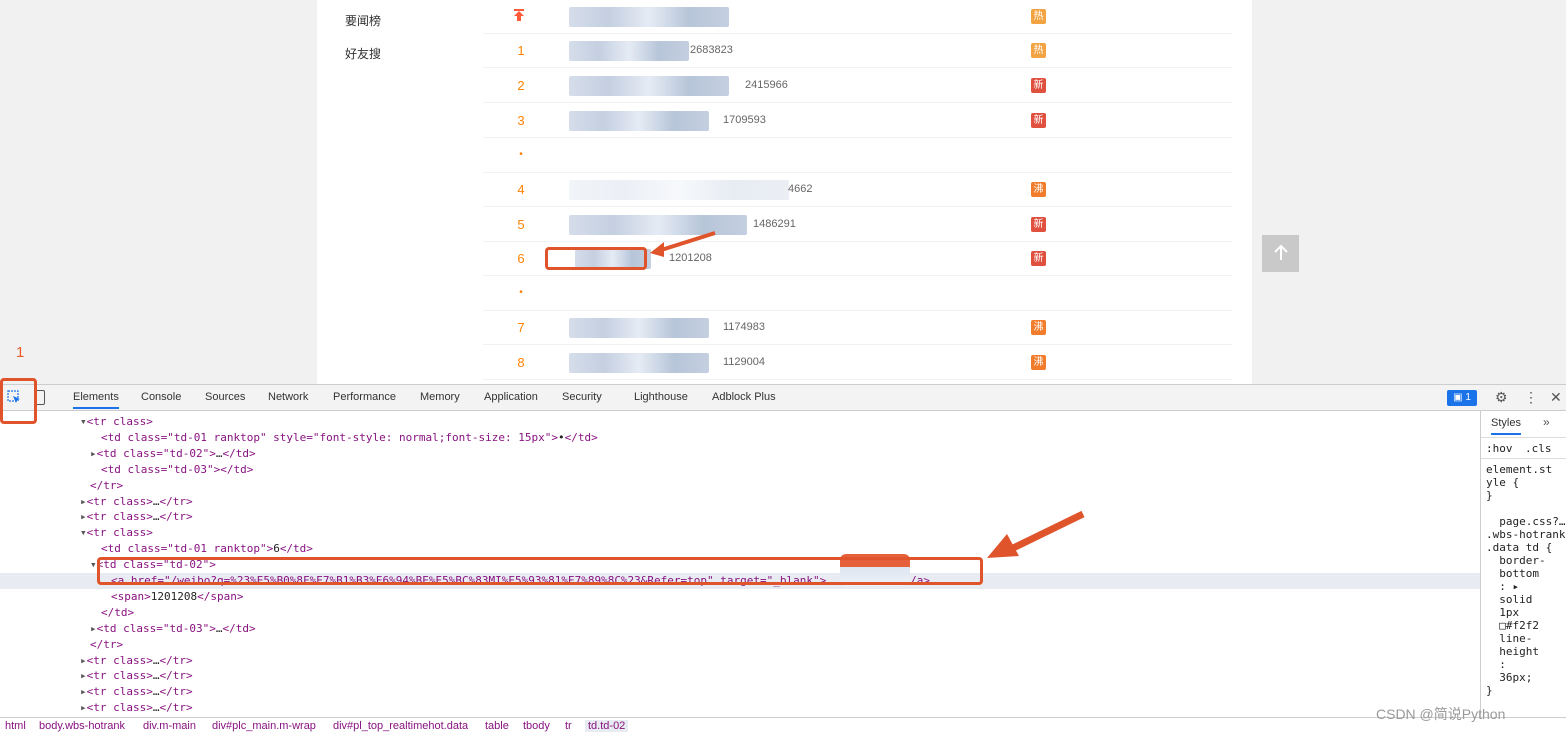  What do you see at coordinates (161, 397) in the screenshot?
I see `tab-console: Console` at bounding box center [161, 397].